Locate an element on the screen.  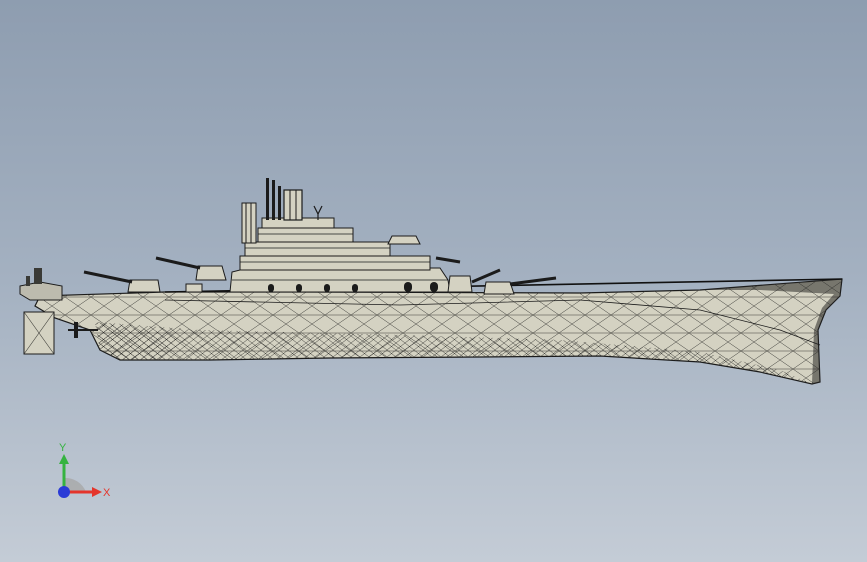
x-axis-label: X is located at coordinates (107, 493).